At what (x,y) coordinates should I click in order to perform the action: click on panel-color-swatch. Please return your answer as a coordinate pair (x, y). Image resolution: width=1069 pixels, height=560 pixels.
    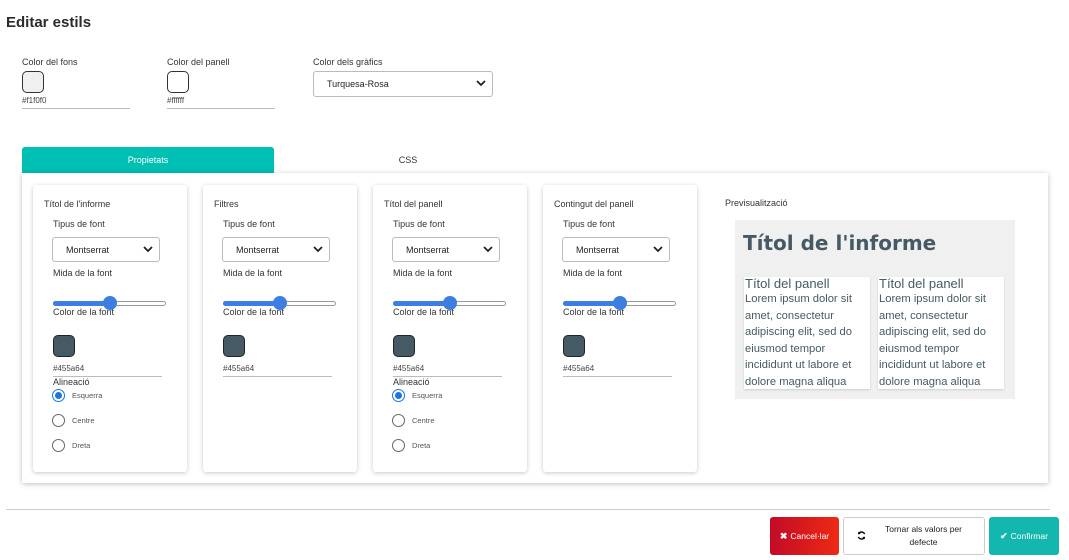
    Looking at the image, I should click on (178, 82).